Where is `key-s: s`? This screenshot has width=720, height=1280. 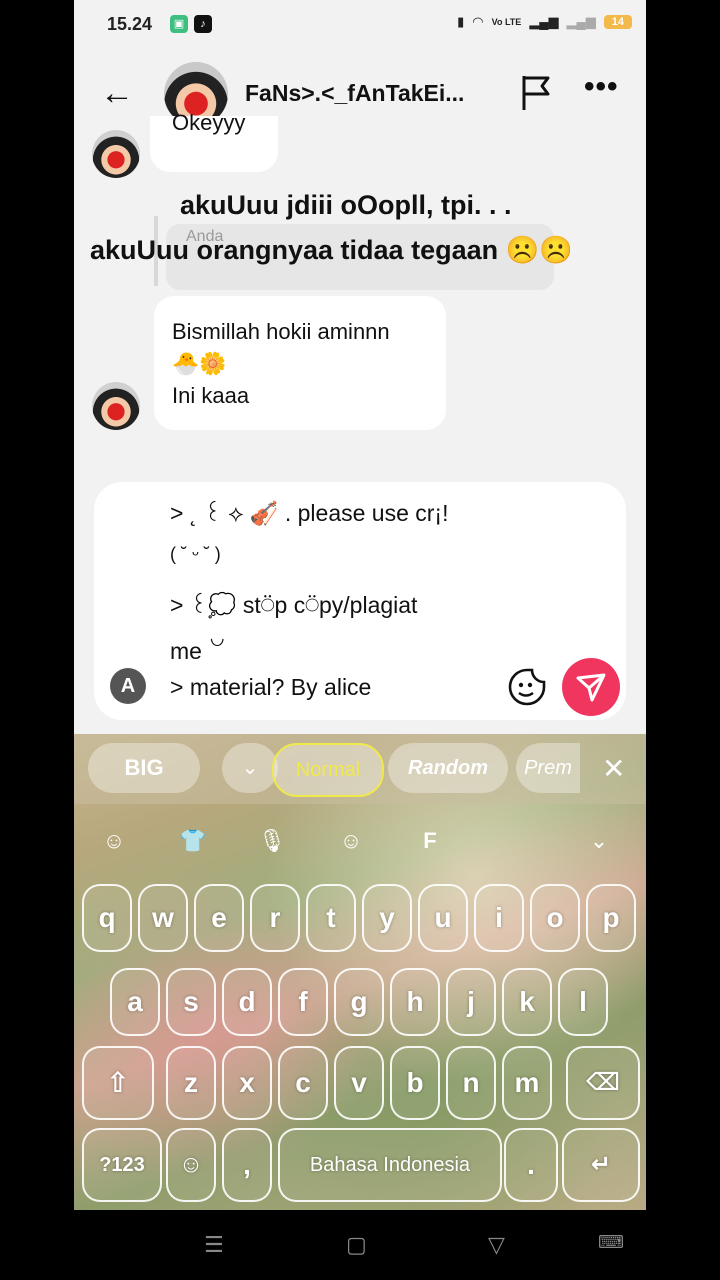
key-s: s is located at coordinates (191, 1002).